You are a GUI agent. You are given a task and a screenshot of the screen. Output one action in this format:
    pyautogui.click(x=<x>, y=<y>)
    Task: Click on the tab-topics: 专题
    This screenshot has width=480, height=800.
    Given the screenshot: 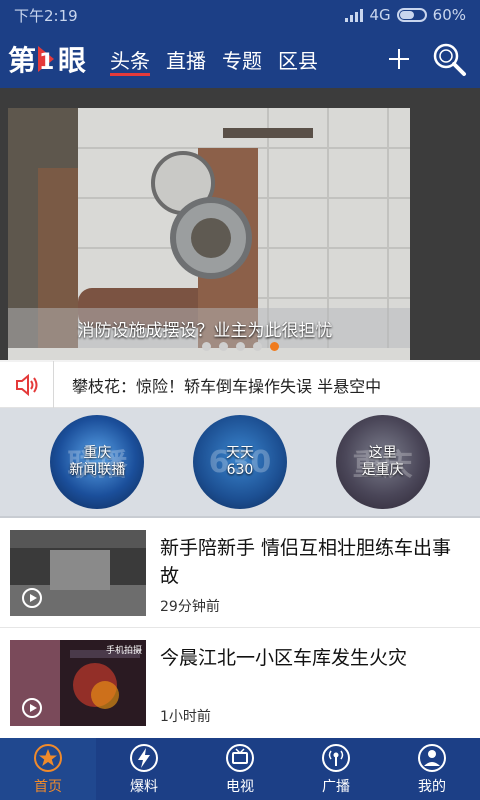 What is the action you would take?
    pyautogui.click(x=242, y=59)
    